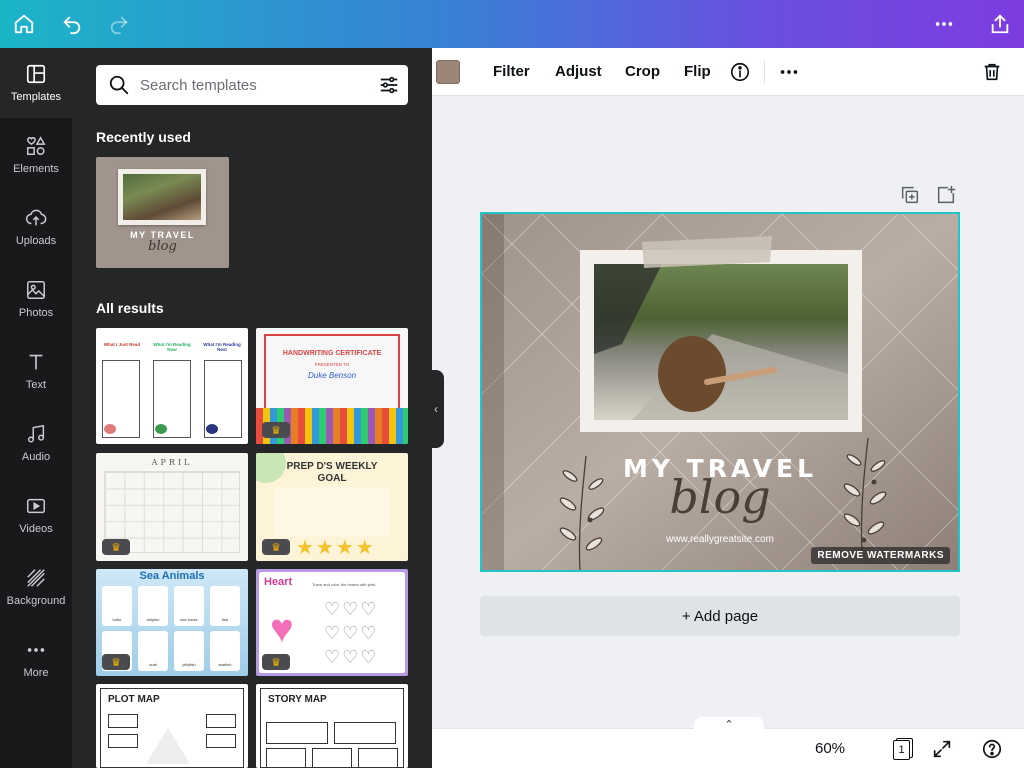 This screenshot has height=768, width=1024. I want to click on rail-label: Background, so click(36, 601).